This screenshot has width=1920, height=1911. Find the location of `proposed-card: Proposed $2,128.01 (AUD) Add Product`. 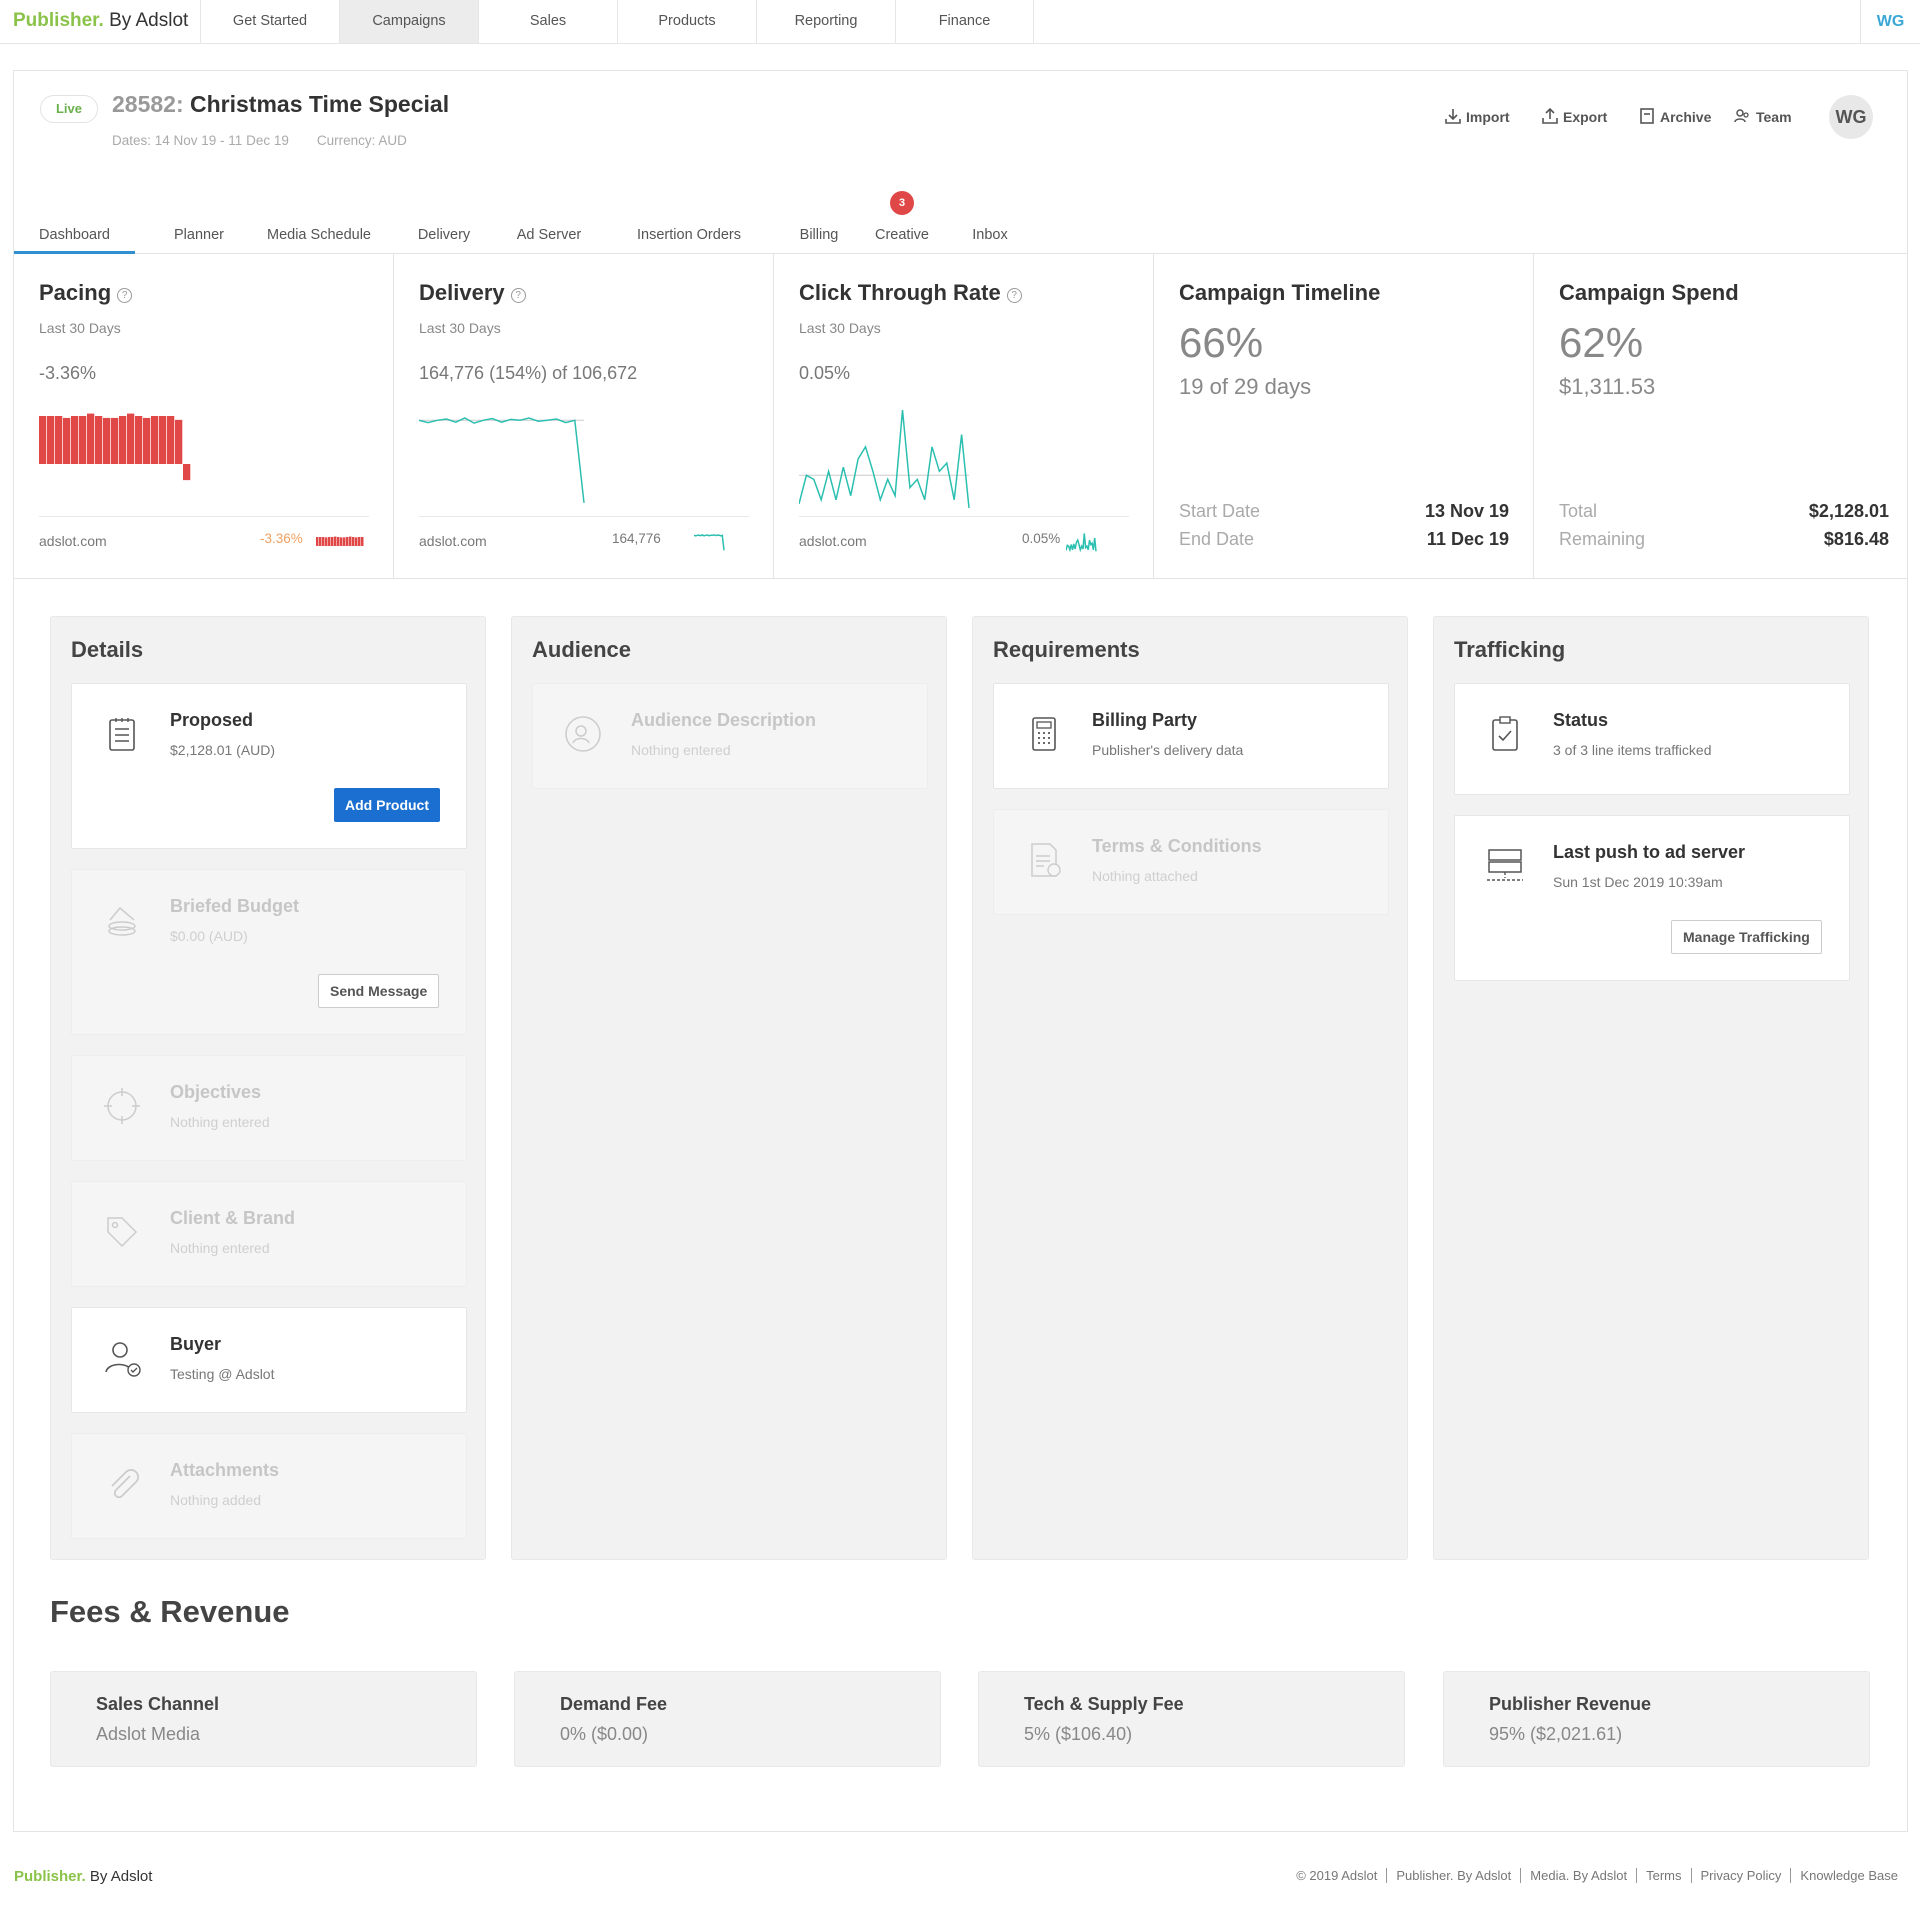

proposed-card: Proposed $2,128.01 (AUD) Add Product is located at coordinates (269, 766).